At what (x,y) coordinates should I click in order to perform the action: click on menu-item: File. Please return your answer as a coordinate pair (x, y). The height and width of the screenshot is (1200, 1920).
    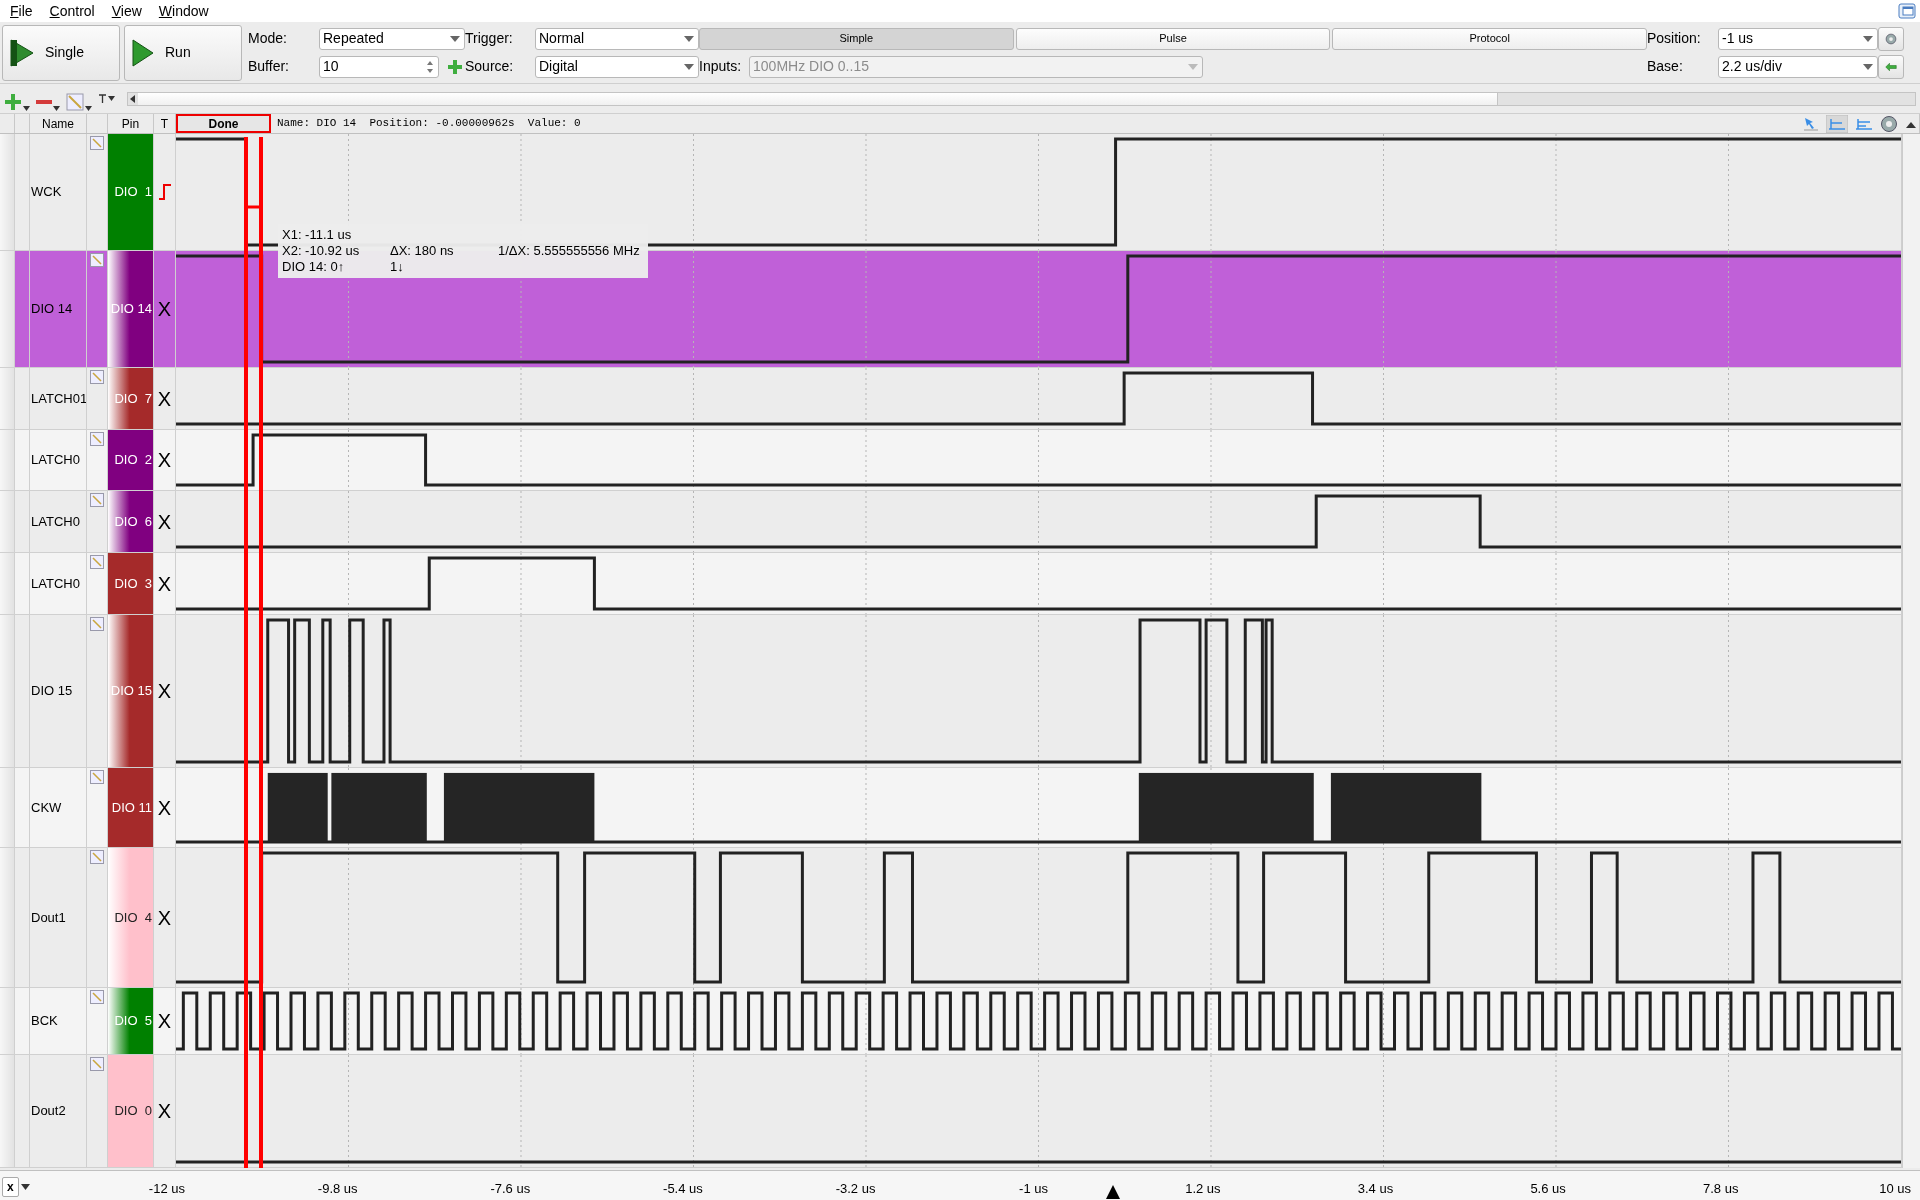
    Looking at the image, I should click on (22, 11).